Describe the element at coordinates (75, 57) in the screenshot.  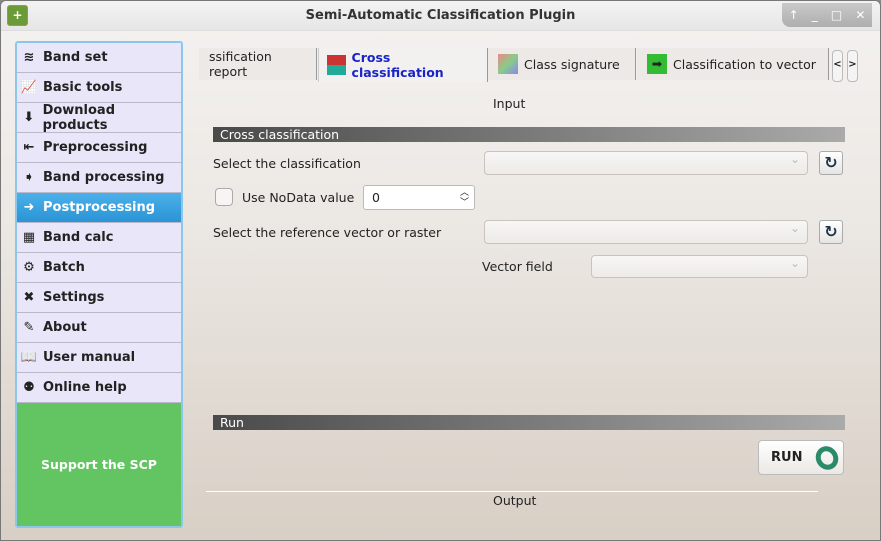
I see `sidebar-item-label: Band set` at that location.